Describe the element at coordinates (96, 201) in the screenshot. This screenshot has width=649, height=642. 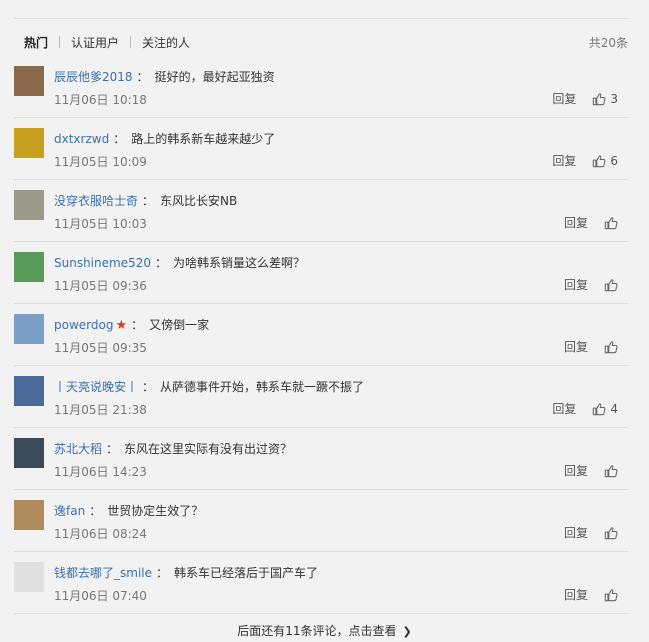
I see `comment-username: 没穿衣服哈士奇` at that location.